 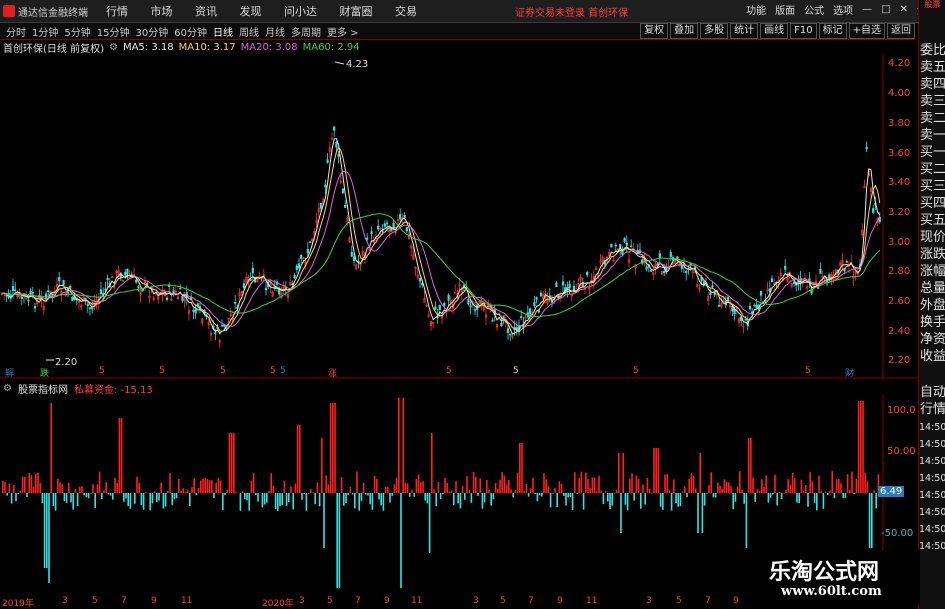 What do you see at coordinates (932, 392) in the screenshot?
I see `side-item: 自动` at bounding box center [932, 392].